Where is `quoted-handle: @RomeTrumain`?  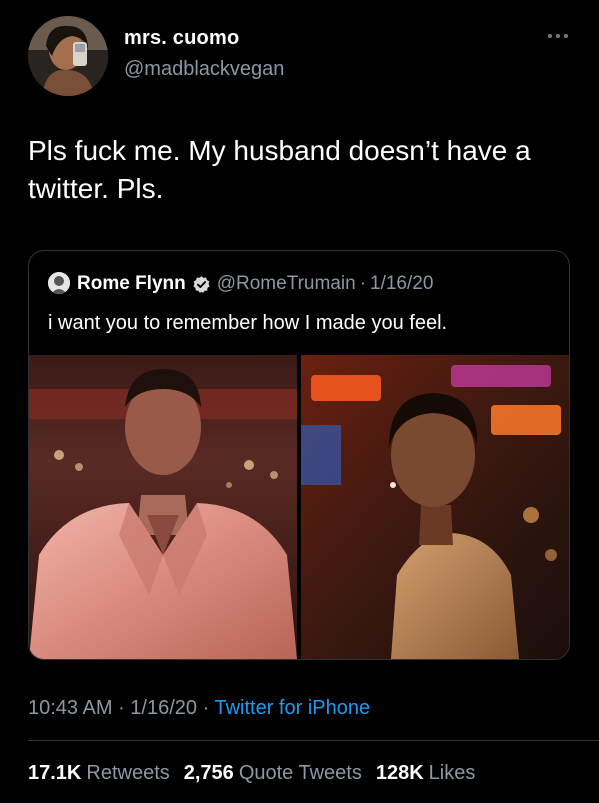 quoted-handle: @RomeTrumain is located at coordinates (286, 284).